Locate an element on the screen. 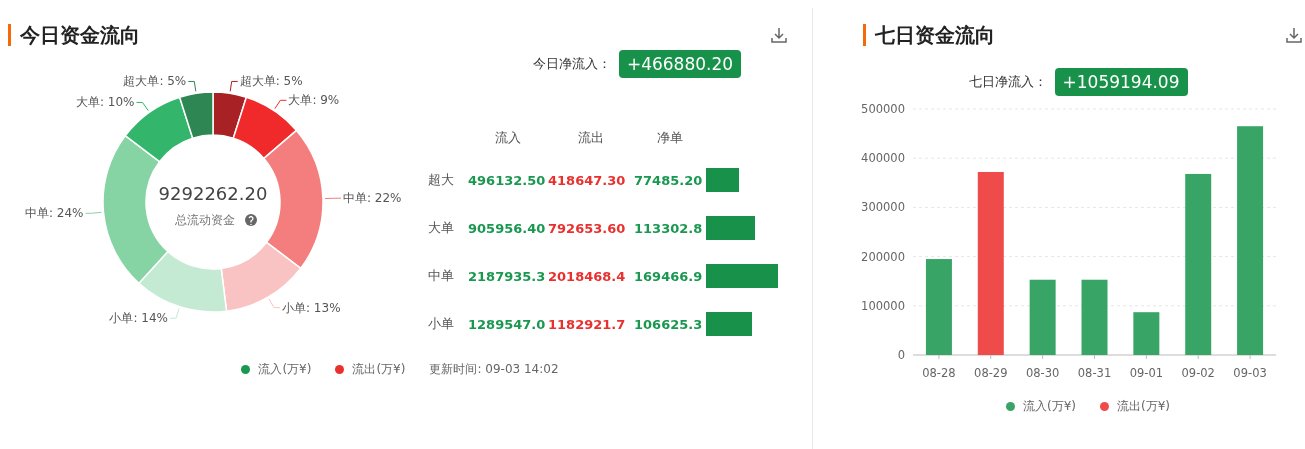 This screenshot has height=449, width=1305. slice-label: 小单: 14% is located at coordinates (138, 318).